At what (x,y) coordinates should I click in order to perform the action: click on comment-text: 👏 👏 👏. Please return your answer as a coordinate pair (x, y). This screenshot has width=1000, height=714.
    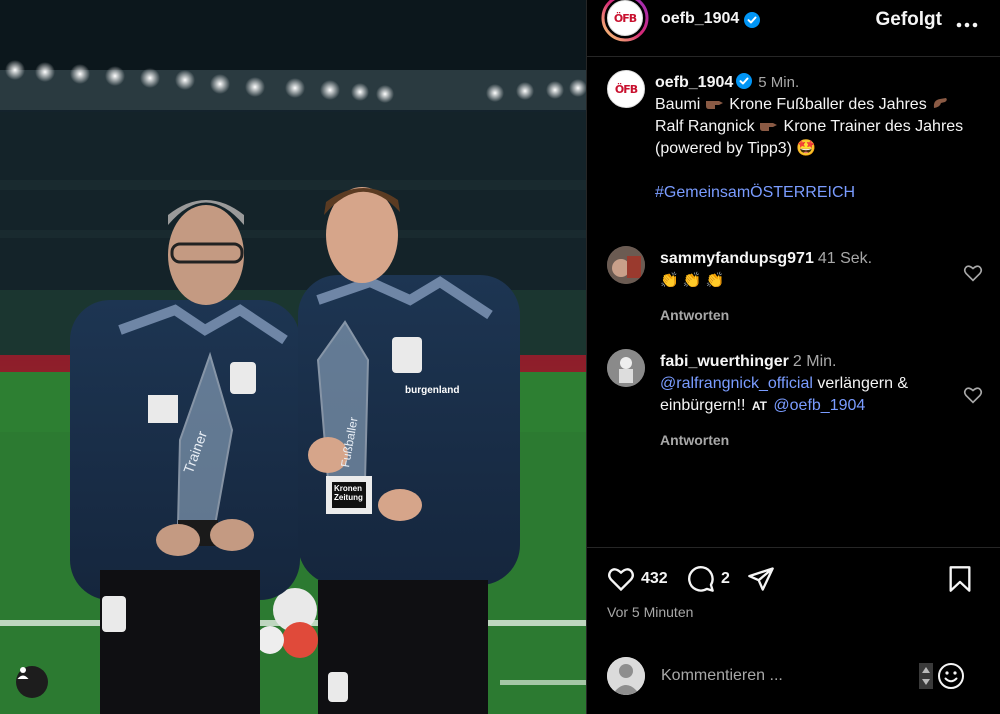
    Looking at the image, I should click on (692, 280).